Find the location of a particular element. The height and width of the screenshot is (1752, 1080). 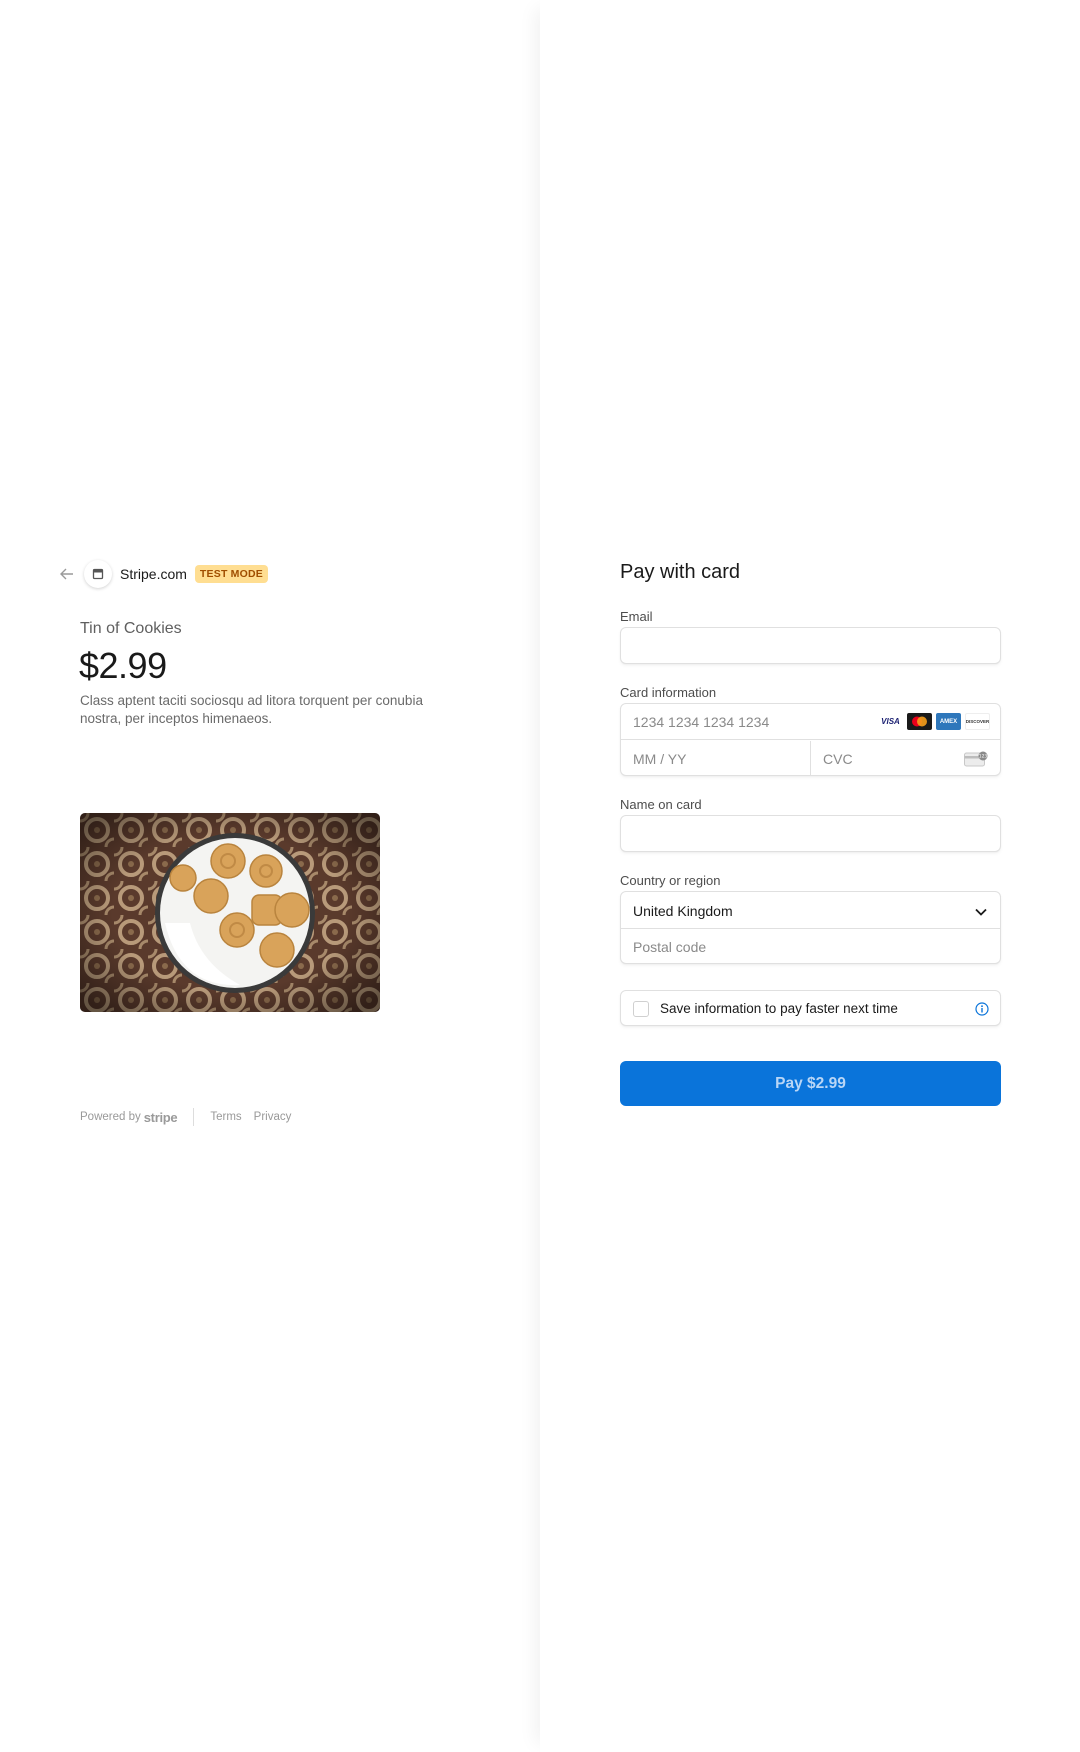

cvc-input is located at coordinates (881, 758).